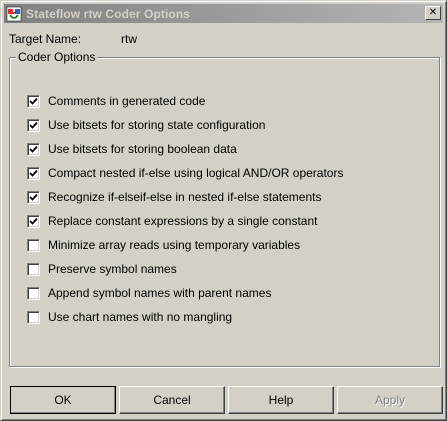 This screenshot has height=421, width=447. What do you see at coordinates (112, 269) in the screenshot?
I see `option-label: Preserve symbol names` at bounding box center [112, 269].